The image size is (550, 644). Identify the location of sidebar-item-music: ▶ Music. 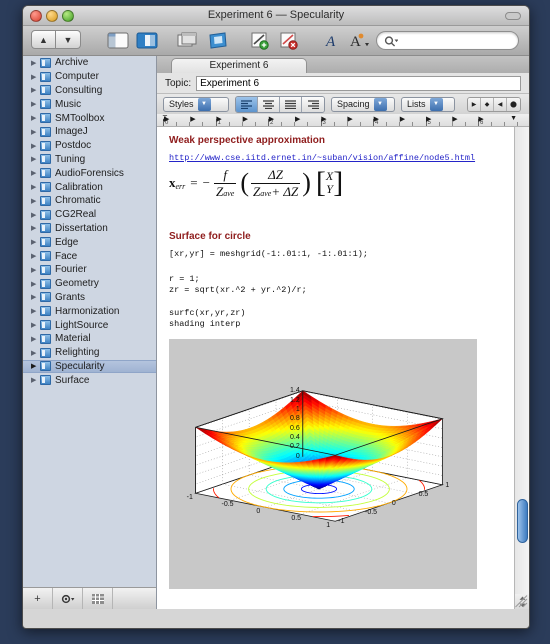
(89, 104).